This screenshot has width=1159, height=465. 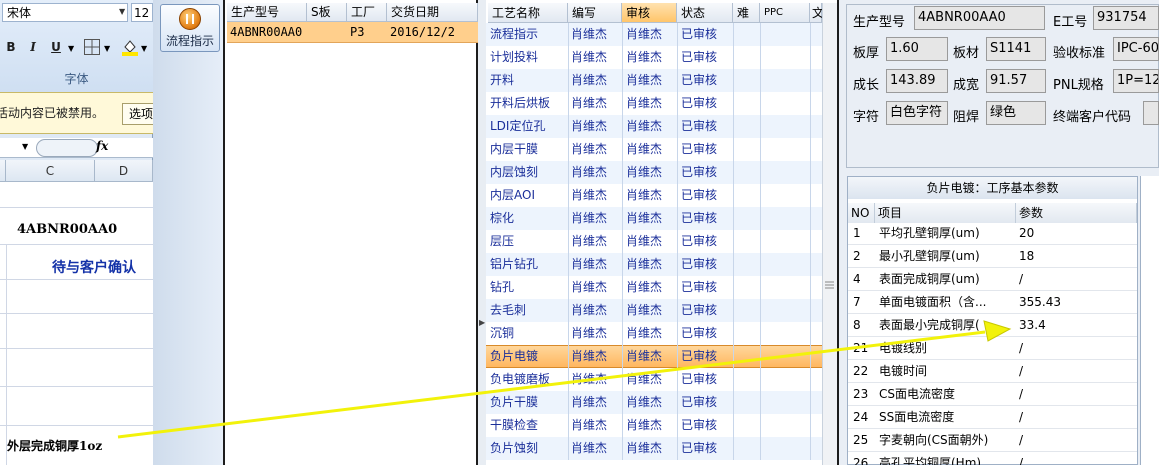 I want to click on col-doc: 文, so click(x=817, y=13).